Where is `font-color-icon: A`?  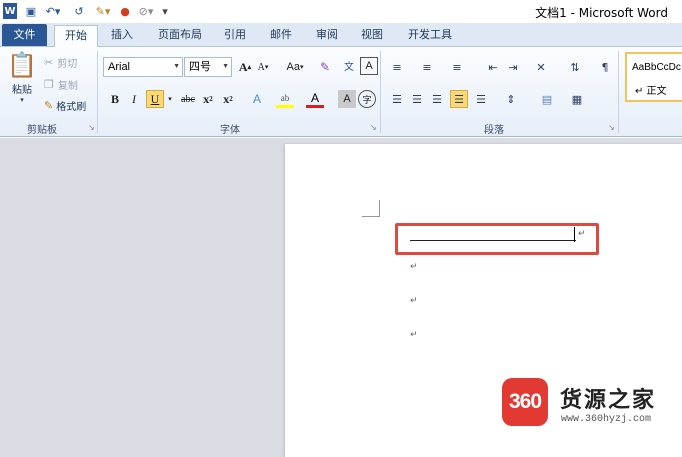 font-color-icon: A is located at coordinates (315, 99).